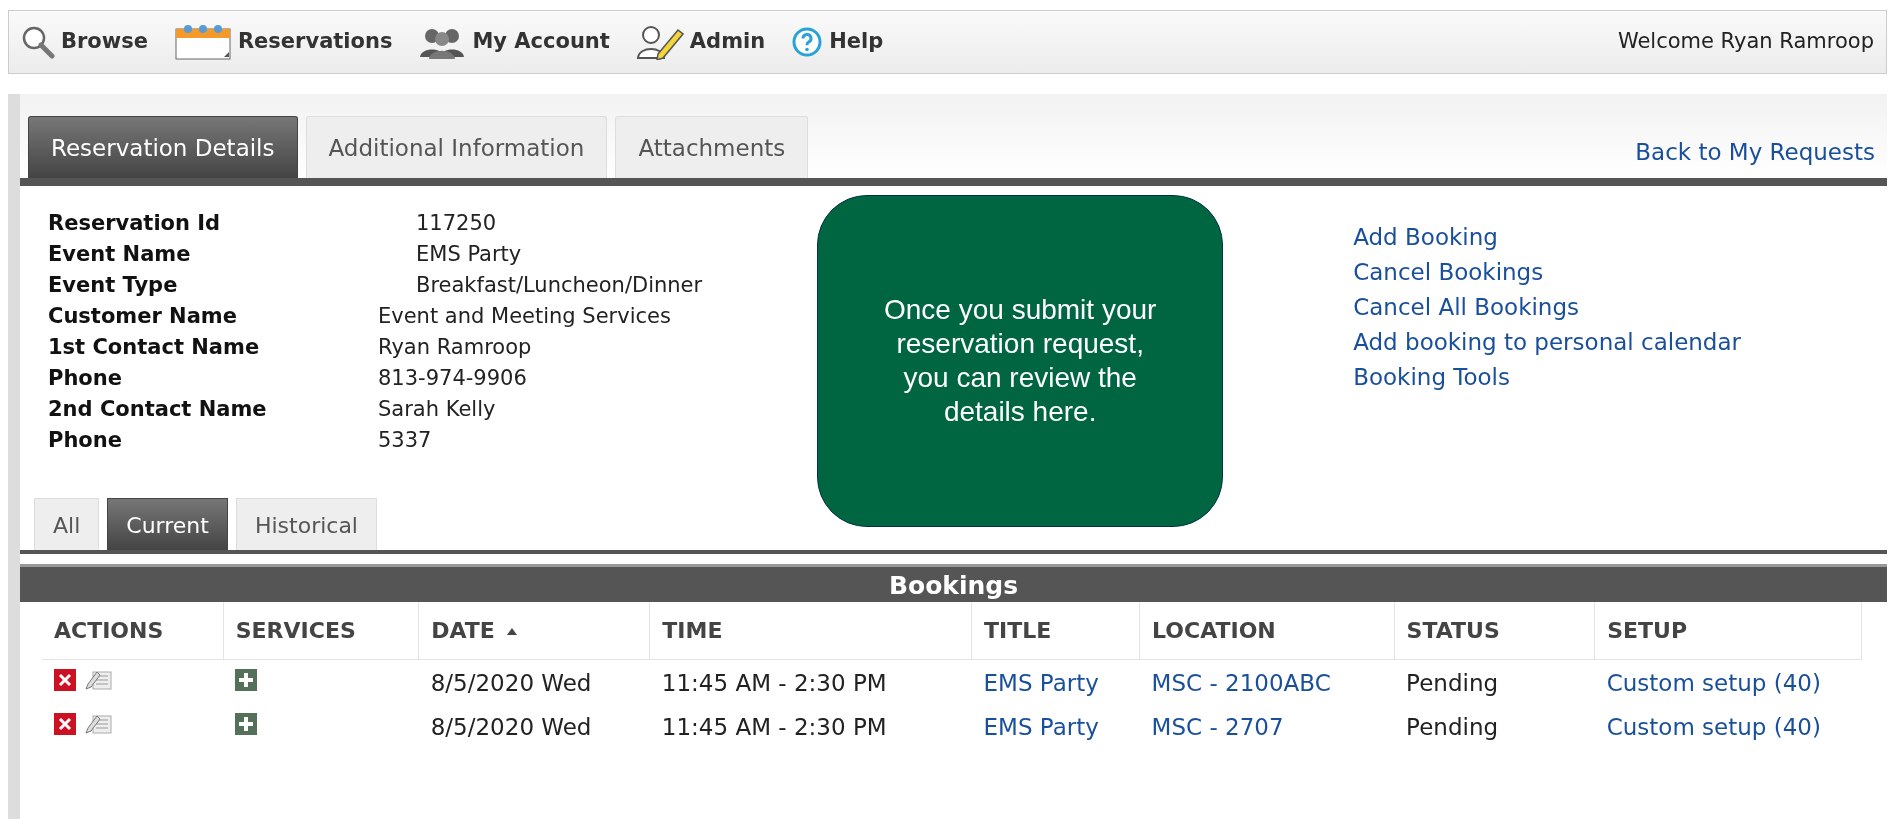  Describe the element at coordinates (1020, 360) in the screenshot. I see `callout-note: Once you submit your reservation request, you can review the details here.` at that location.